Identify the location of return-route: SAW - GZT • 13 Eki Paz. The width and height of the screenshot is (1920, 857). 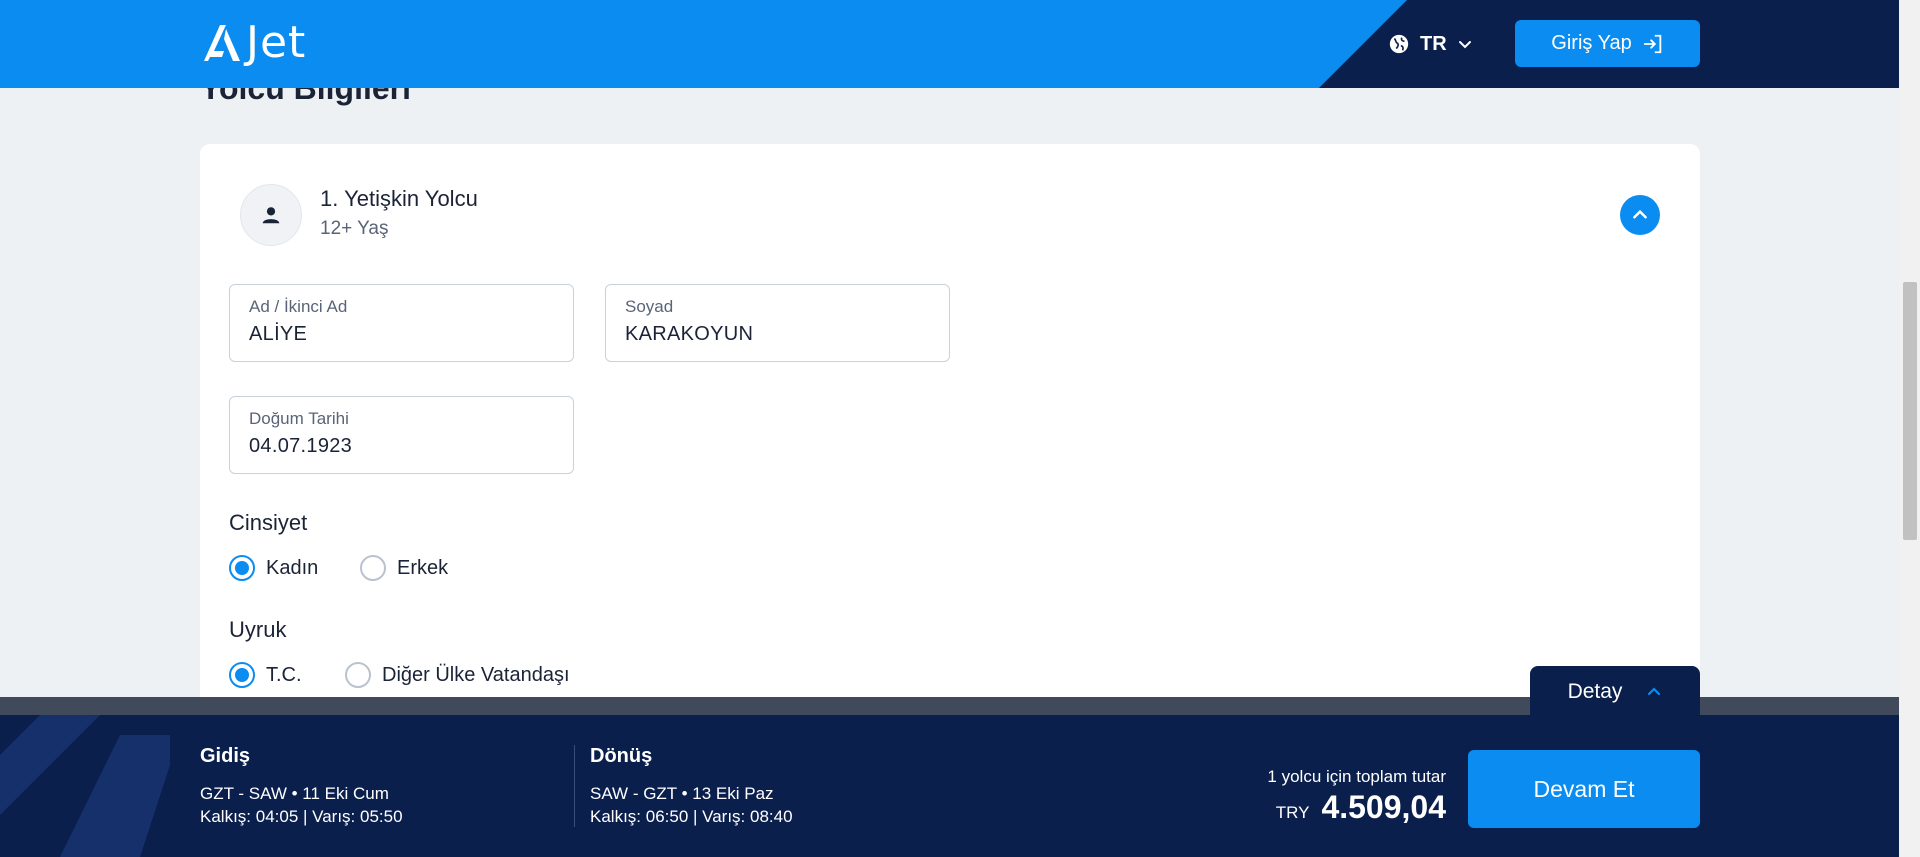
(682, 793).